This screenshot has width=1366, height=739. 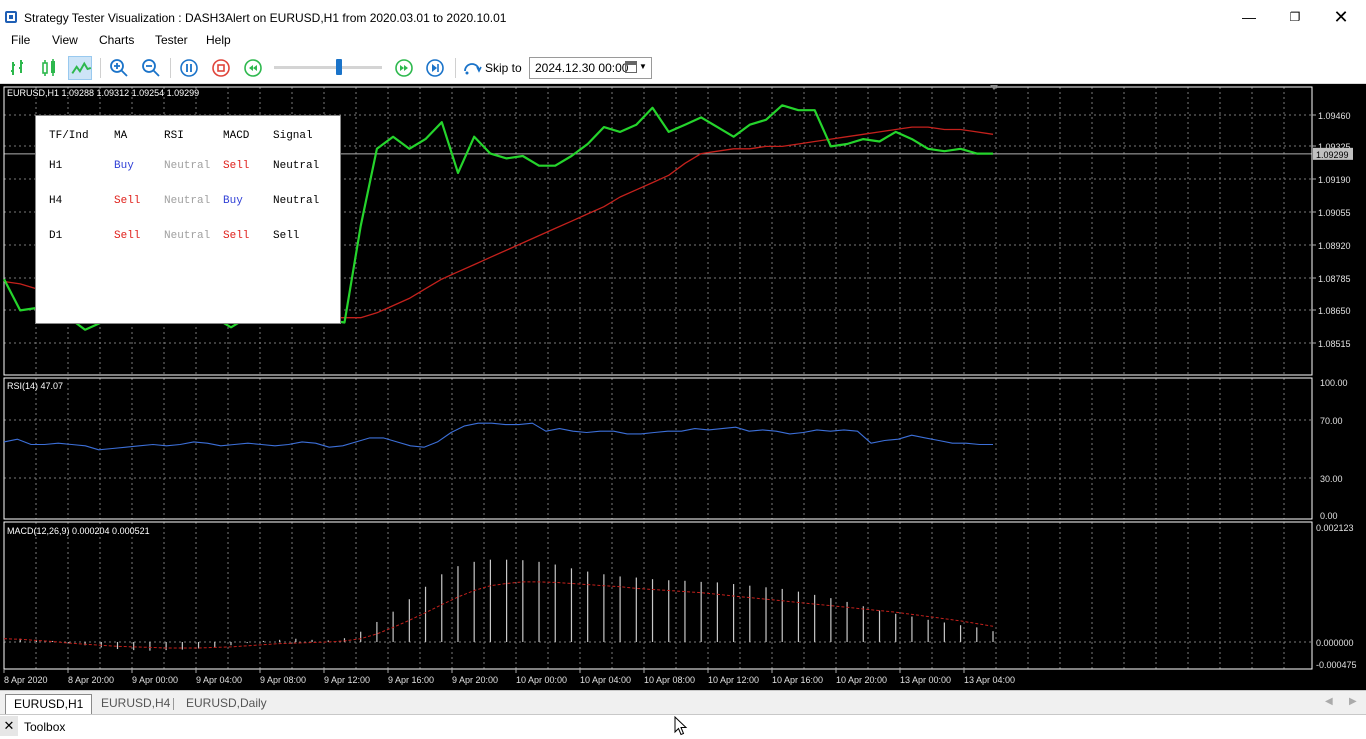 What do you see at coordinates (1334, 116) in the screenshot?
I see `price-axis-label: 1.09460` at bounding box center [1334, 116].